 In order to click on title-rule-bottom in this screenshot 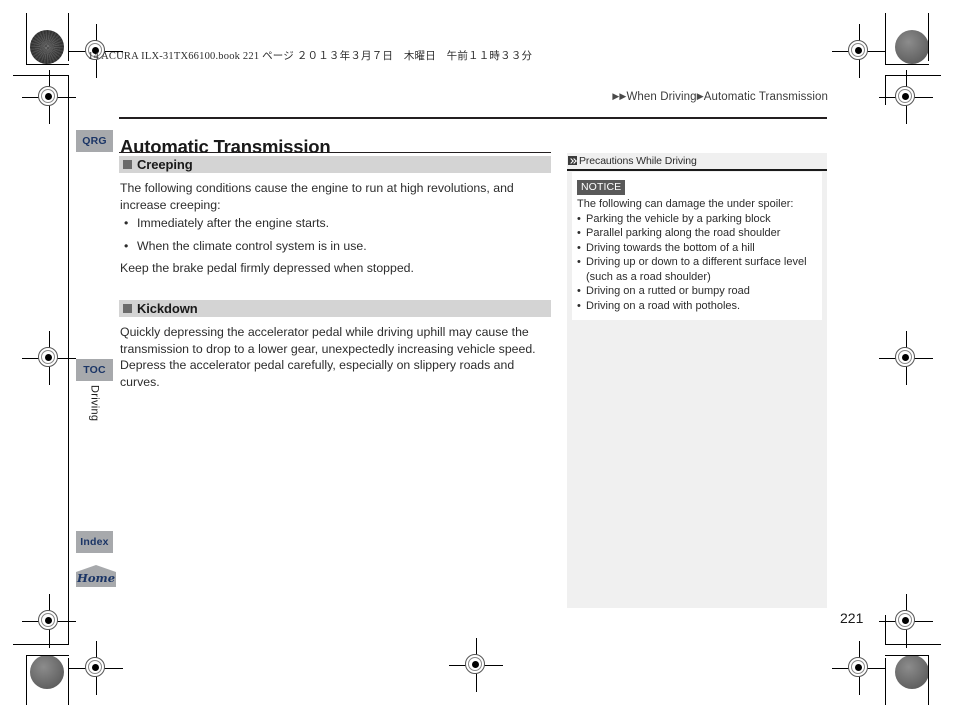, I will do `click(335, 152)`.